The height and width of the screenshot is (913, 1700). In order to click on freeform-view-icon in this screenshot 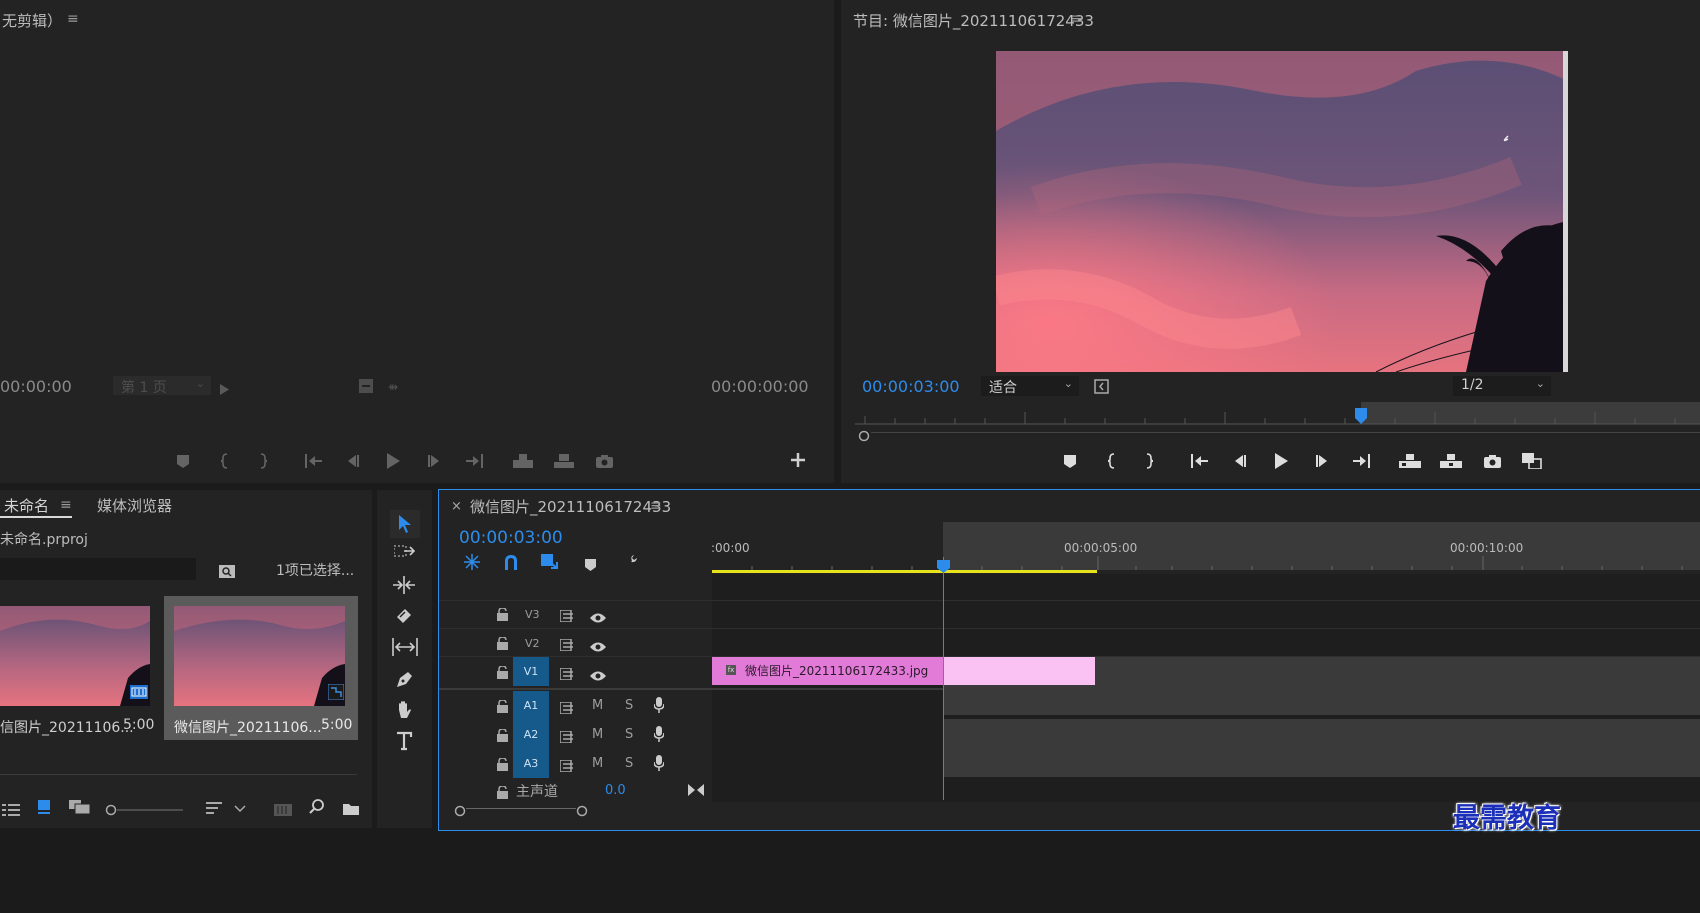, I will do `click(80, 808)`.